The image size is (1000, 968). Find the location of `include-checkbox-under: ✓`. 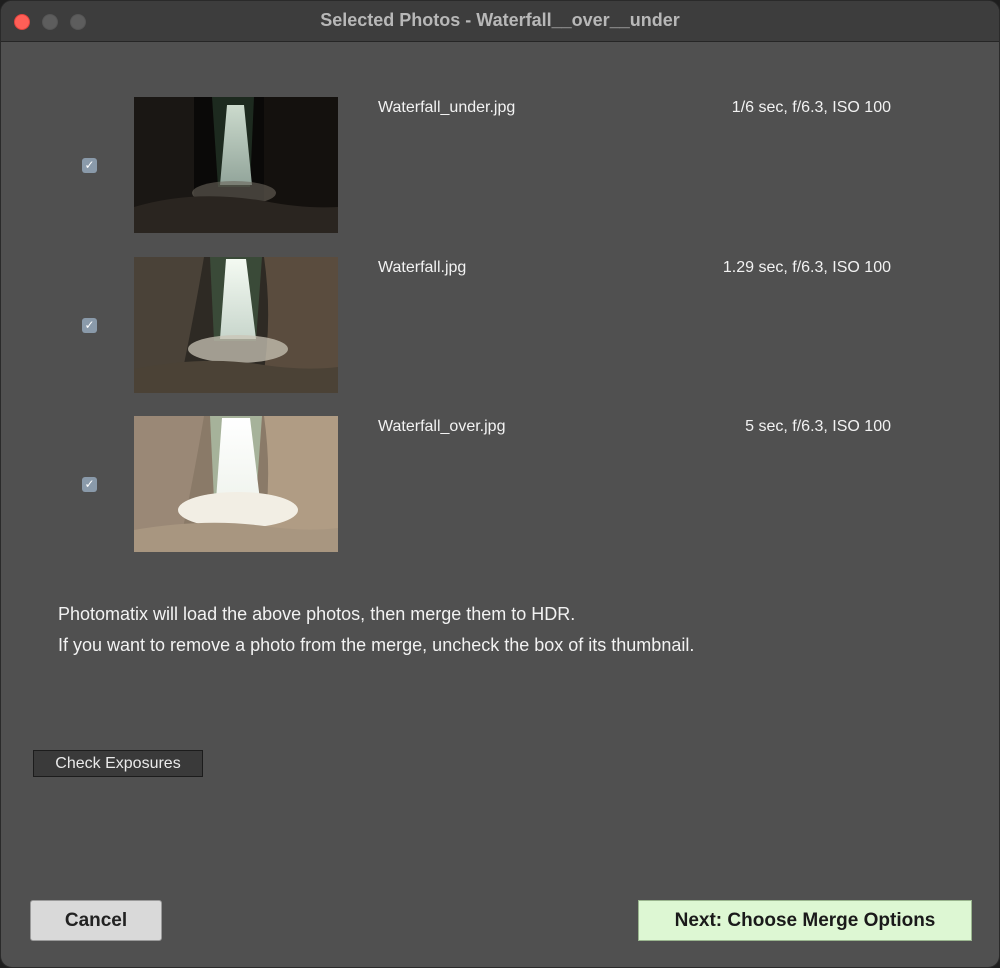

include-checkbox-under: ✓ is located at coordinates (89, 165).